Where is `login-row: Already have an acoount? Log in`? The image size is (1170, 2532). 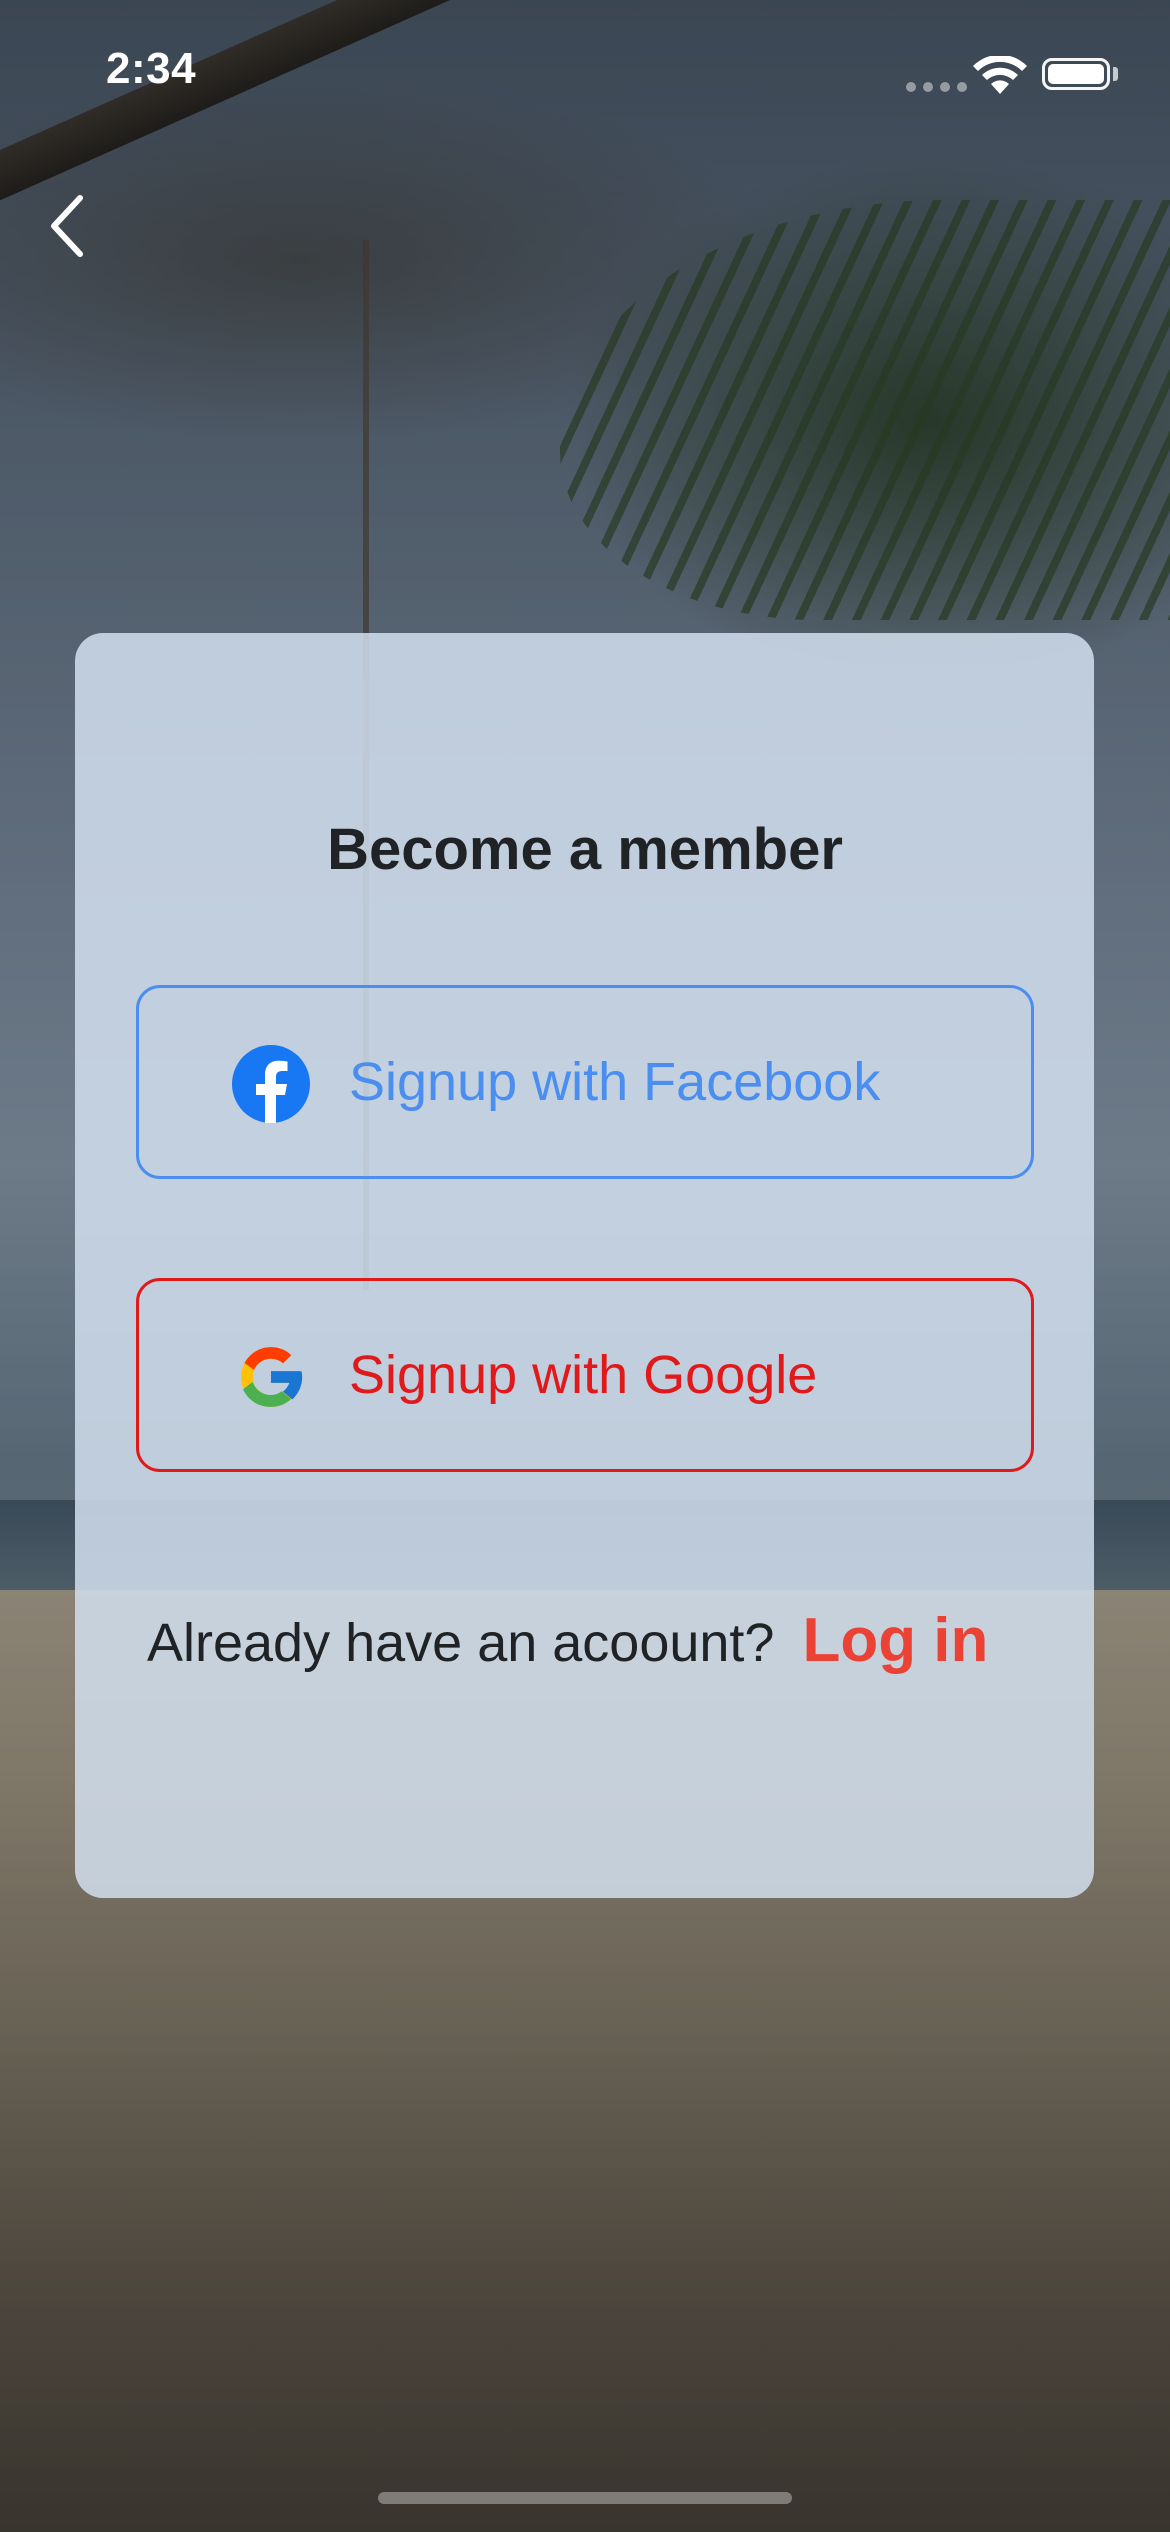
login-row: Already have an acoount? Log in is located at coordinates (567, 1640).